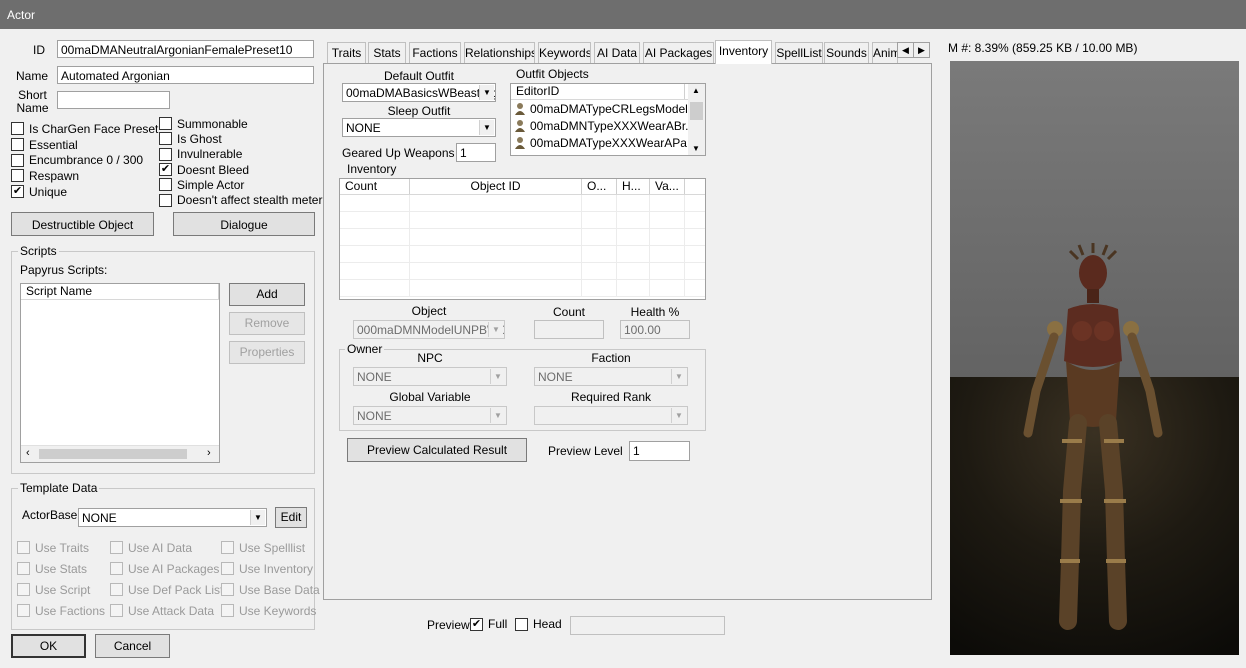 This screenshot has width=1246, height=668. What do you see at coordinates (429, 329) in the screenshot?
I see `object-dropdown: 000maDMNModelUNPBWD ▼` at bounding box center [429, 329].